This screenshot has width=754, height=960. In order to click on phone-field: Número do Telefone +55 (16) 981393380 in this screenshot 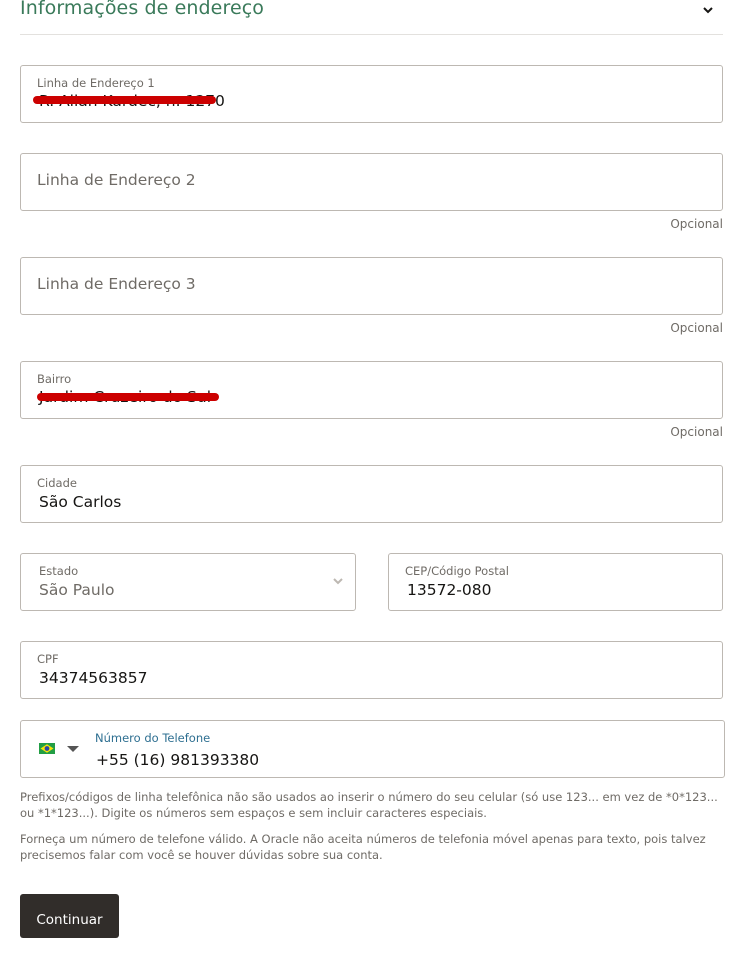, I will do `click(372, 749)`.